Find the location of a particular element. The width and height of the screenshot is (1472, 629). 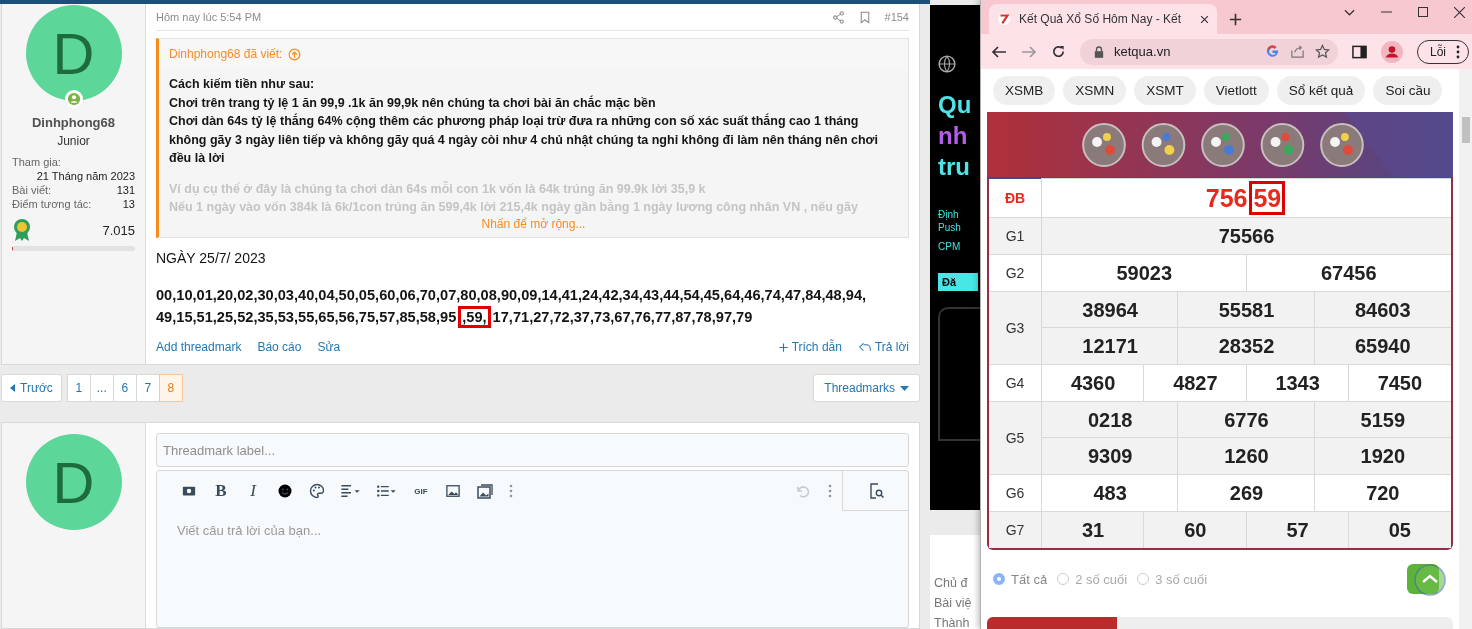

trophy-icon is located at coordinates (22, 230).